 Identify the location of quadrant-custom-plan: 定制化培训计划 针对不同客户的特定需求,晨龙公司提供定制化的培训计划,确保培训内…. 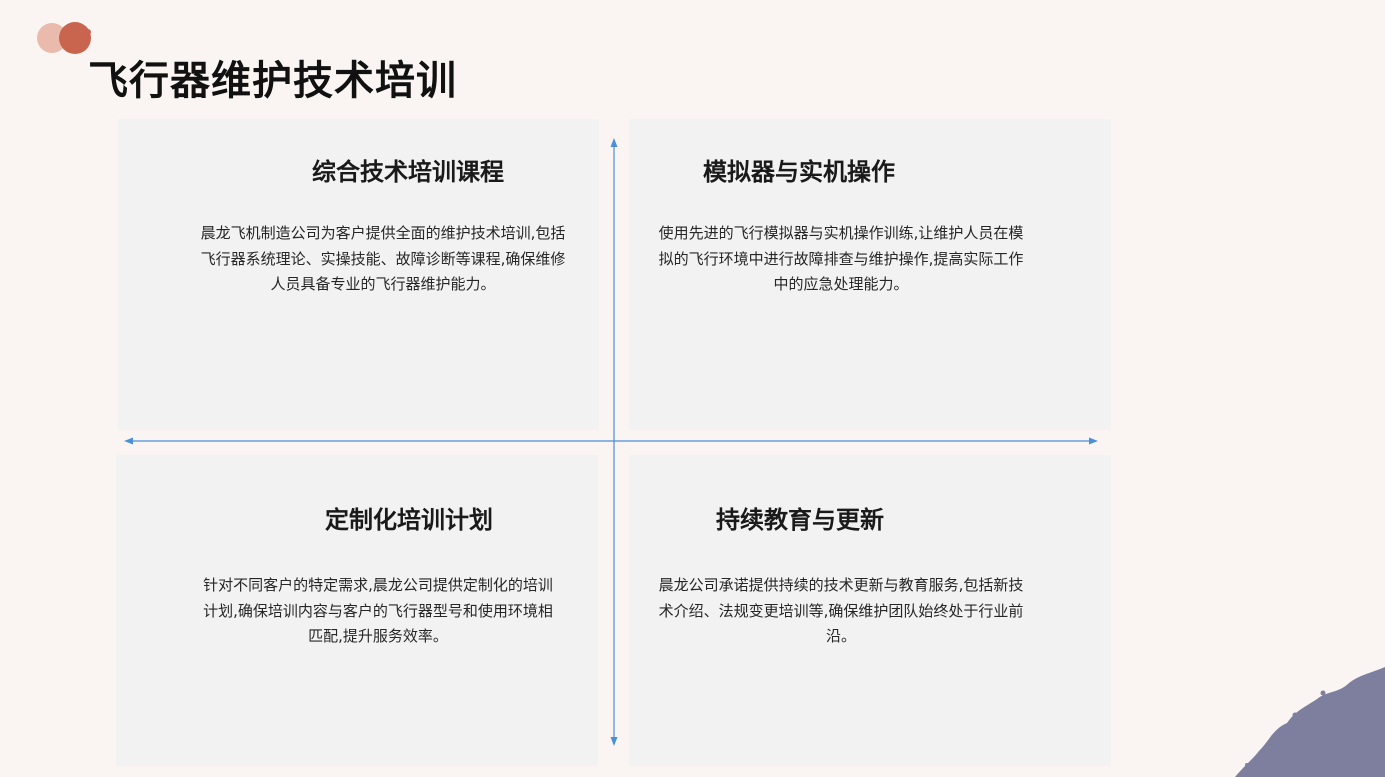
(357, 610).